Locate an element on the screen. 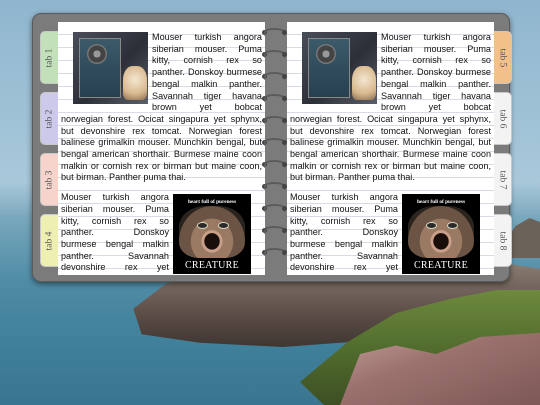  tab-7: tab 7 is located at coordinates (503, 179).